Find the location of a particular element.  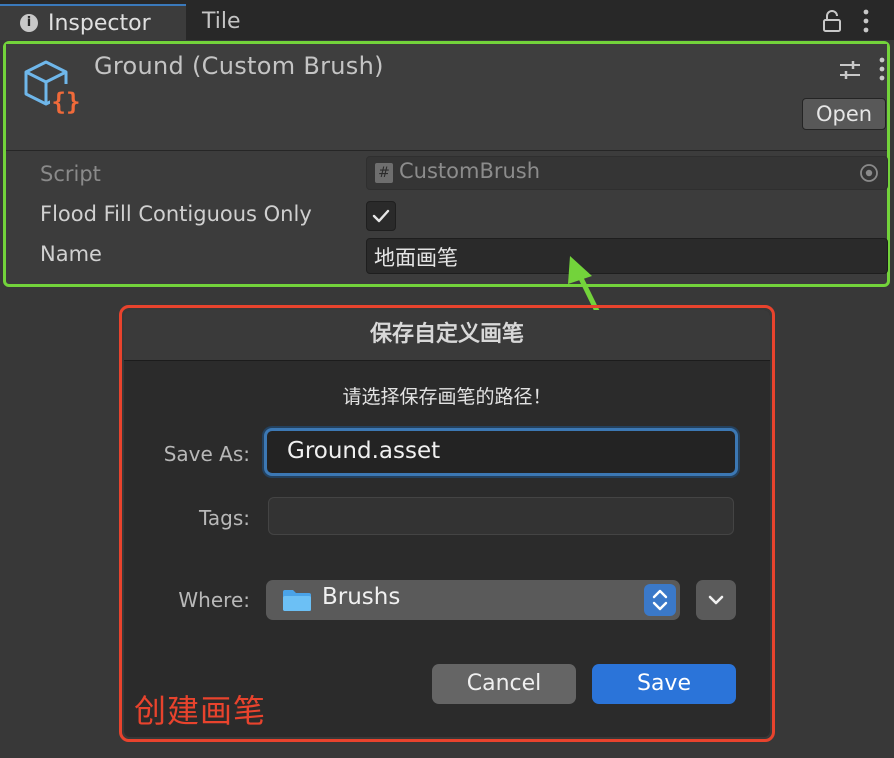

expand-button is located at coordinates (716, 600).